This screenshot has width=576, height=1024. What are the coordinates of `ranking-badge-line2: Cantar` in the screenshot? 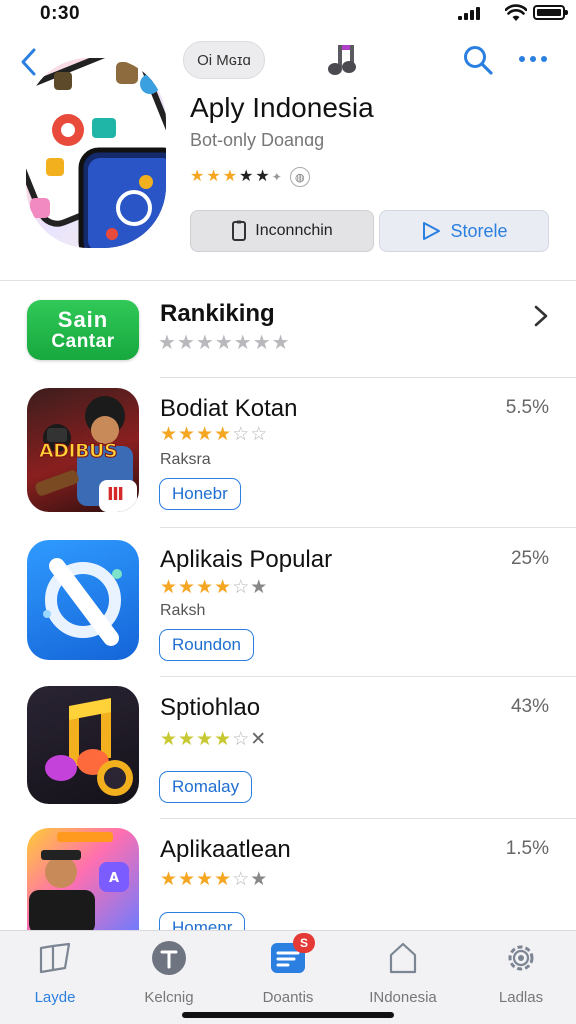 It's located at (83, 341).